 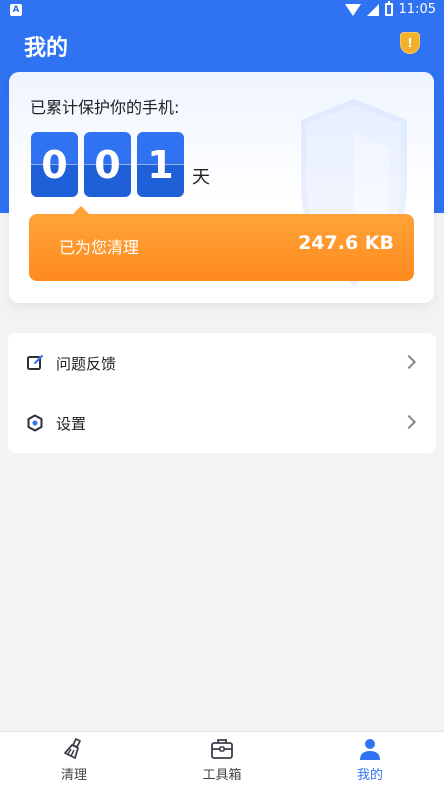 What do you see at coordinates (222, 423) in the screenshot?
I see `menu-item-settings: 设置` at bounding box center [222, 423].